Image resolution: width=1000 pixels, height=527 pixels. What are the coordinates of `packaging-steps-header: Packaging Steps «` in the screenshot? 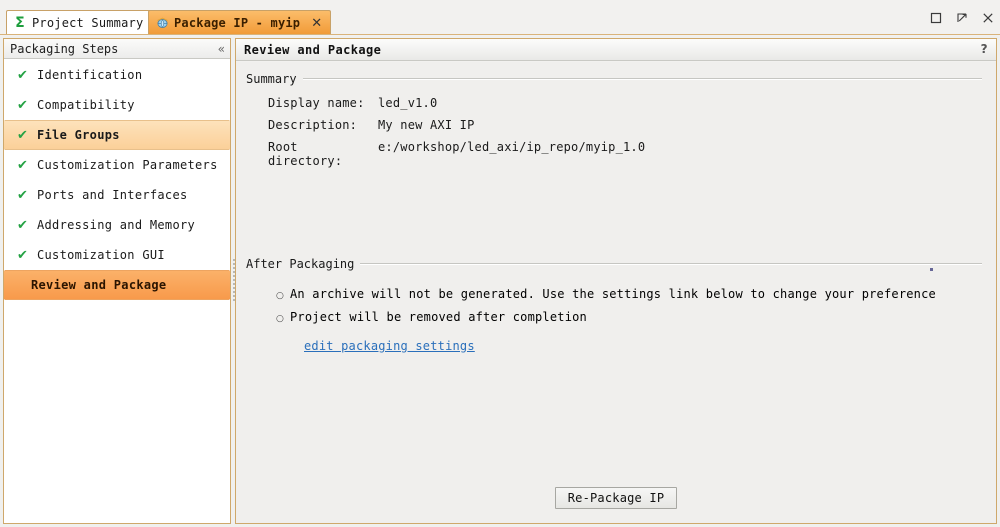 It's located at (117, 49).